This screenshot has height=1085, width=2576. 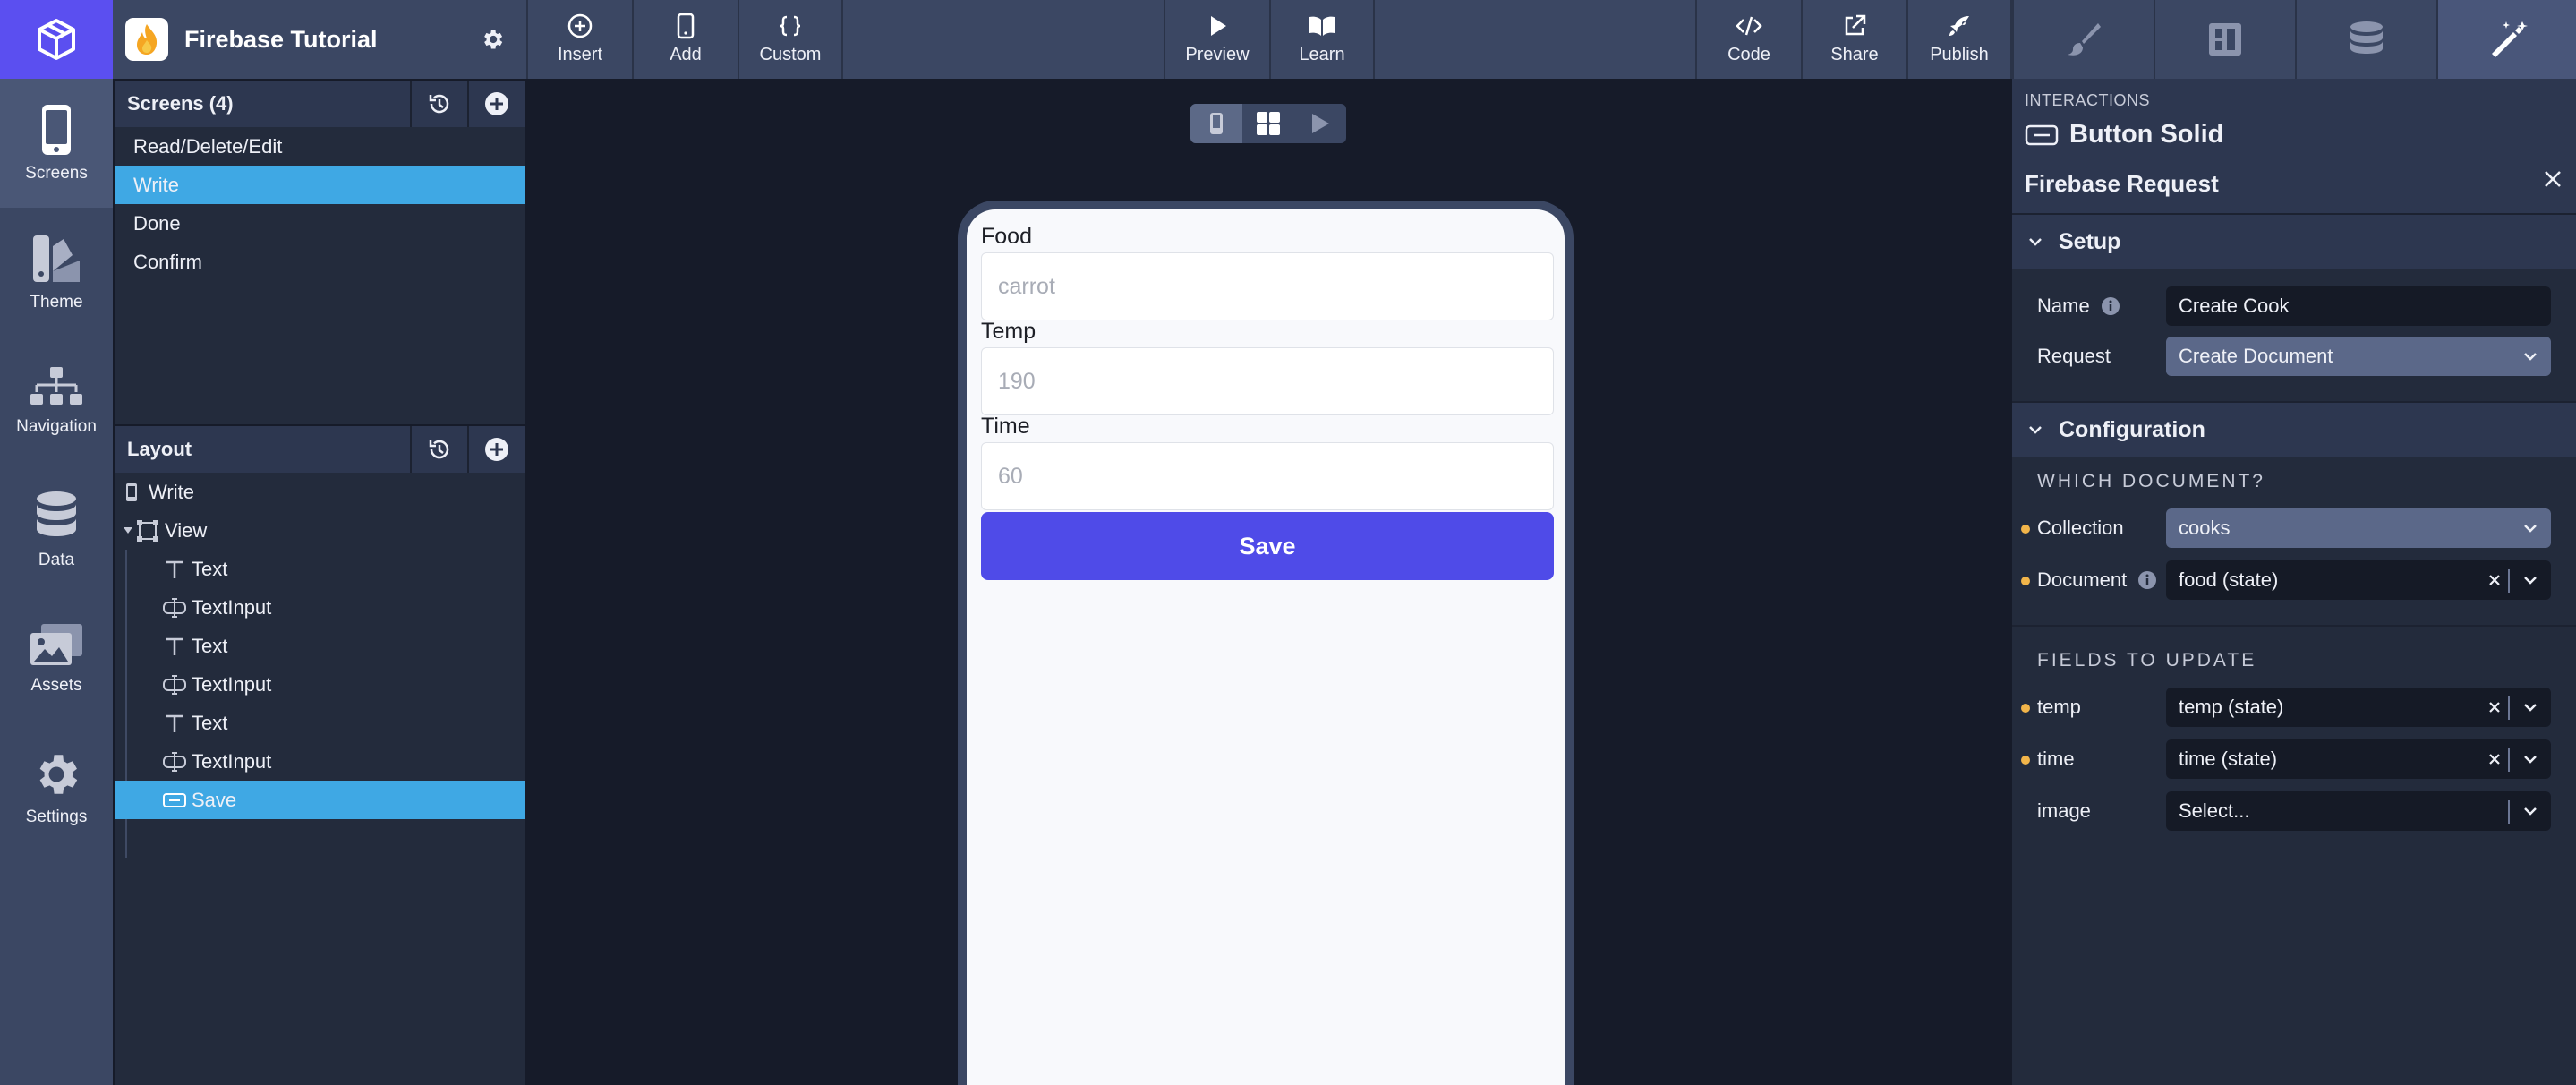 What do you see at coordinates (1267, 546) in the screenshot?
I see `save-button: Save` at bounding box center [1267, 546].